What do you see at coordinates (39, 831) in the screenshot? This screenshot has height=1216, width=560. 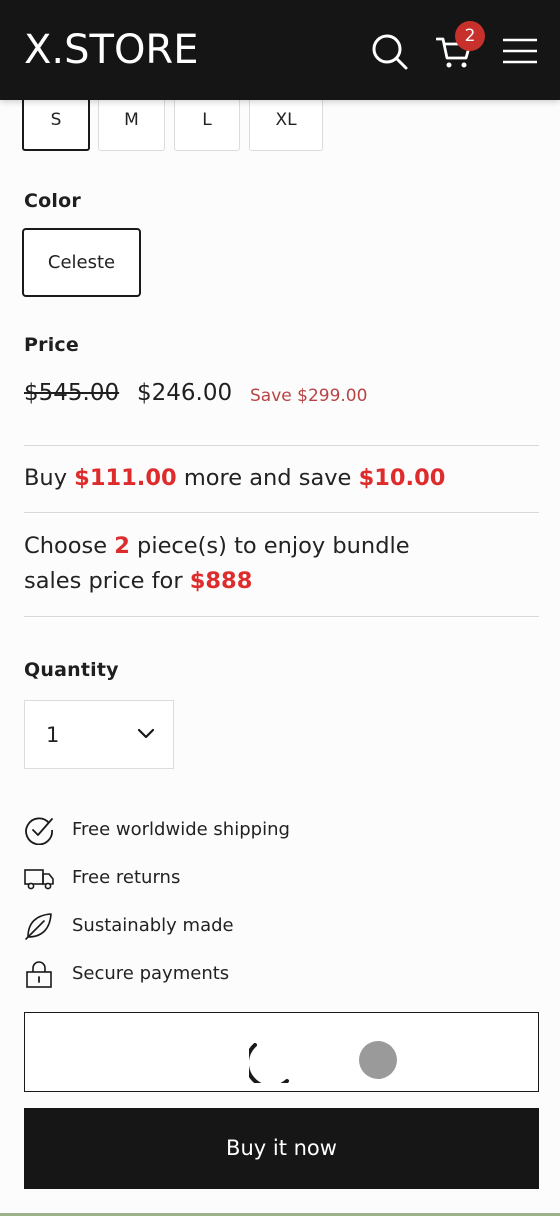 I see `check-circle-icon` at bounding box center [39, 831].